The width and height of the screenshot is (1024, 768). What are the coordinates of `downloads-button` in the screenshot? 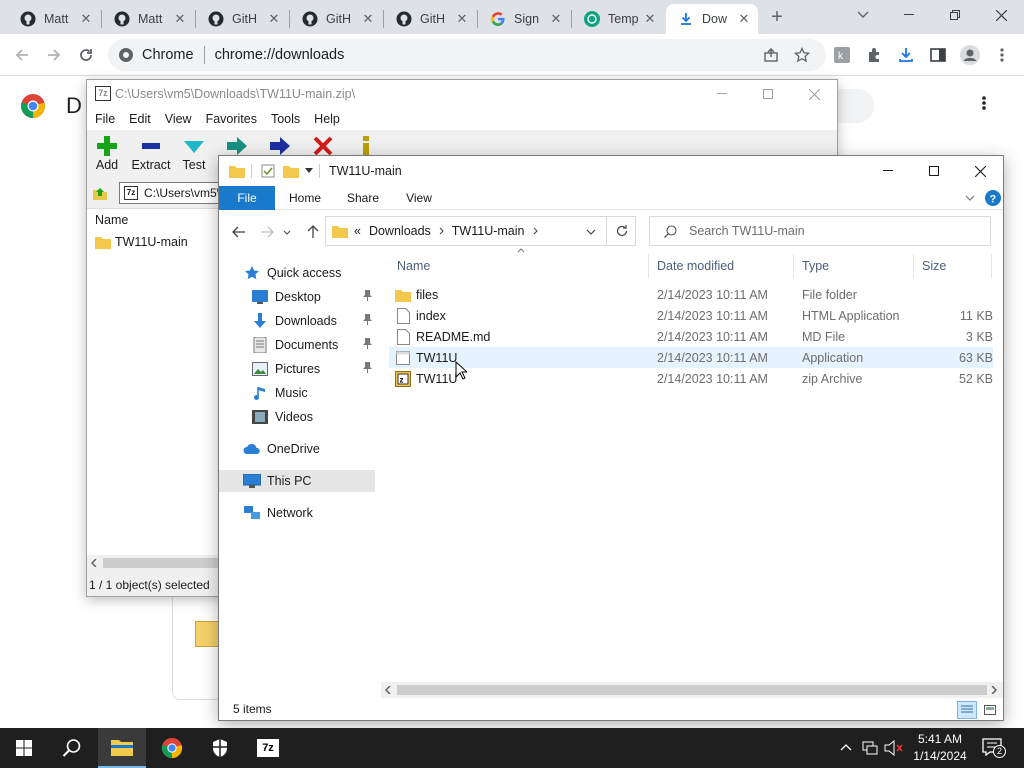 It's located at (906, 55).